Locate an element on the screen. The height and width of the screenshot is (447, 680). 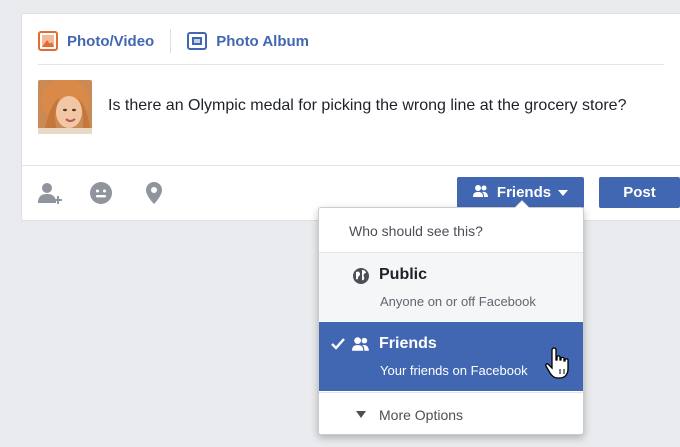
checkmark-icon is located at coordinates (338, 344).